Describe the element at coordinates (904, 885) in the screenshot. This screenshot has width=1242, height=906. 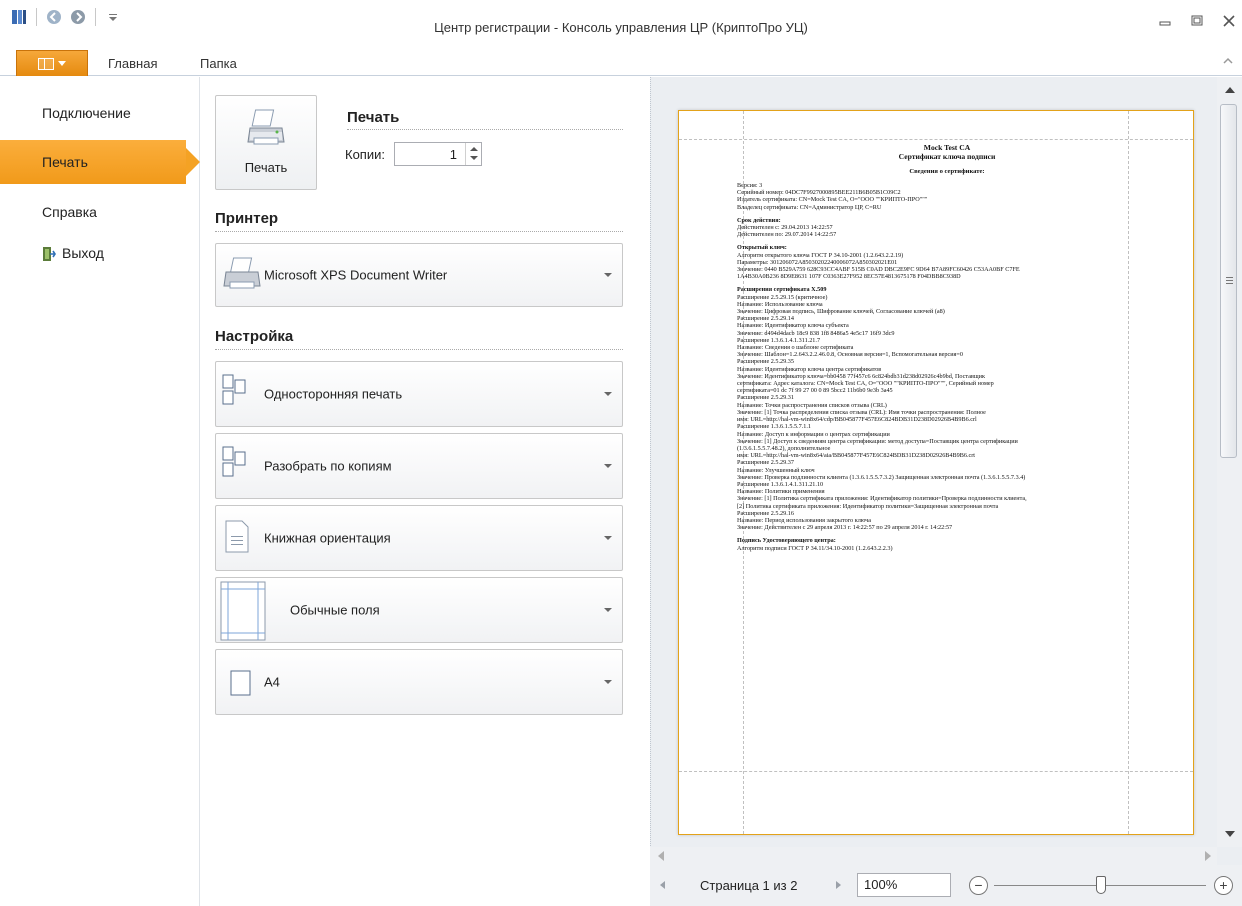
I see `zoom-input: 100%` at that location.